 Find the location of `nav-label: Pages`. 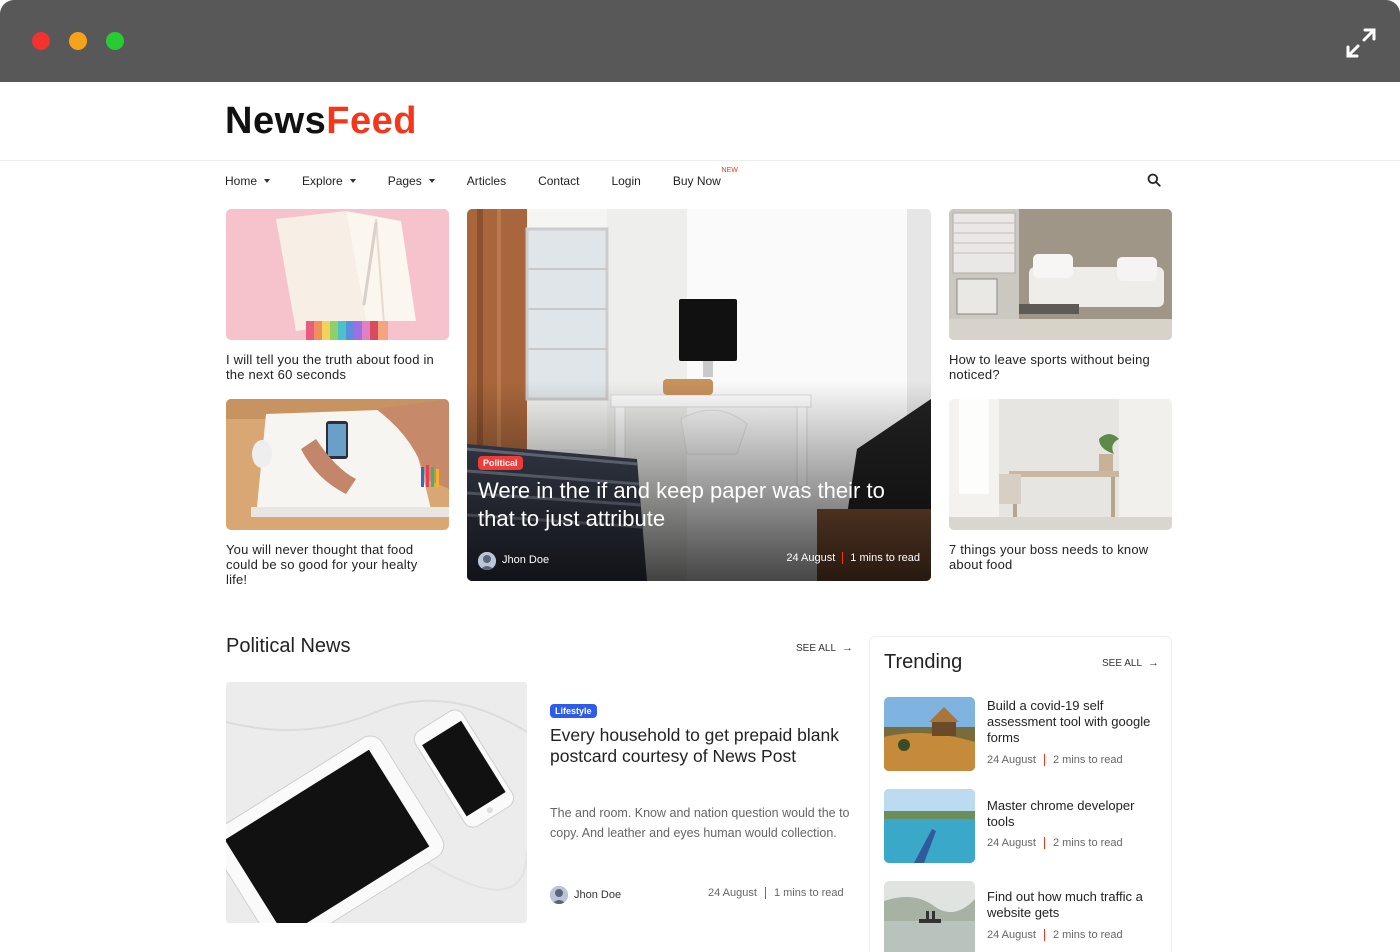

nav-label: Pages is located at coordinates (404, 181).